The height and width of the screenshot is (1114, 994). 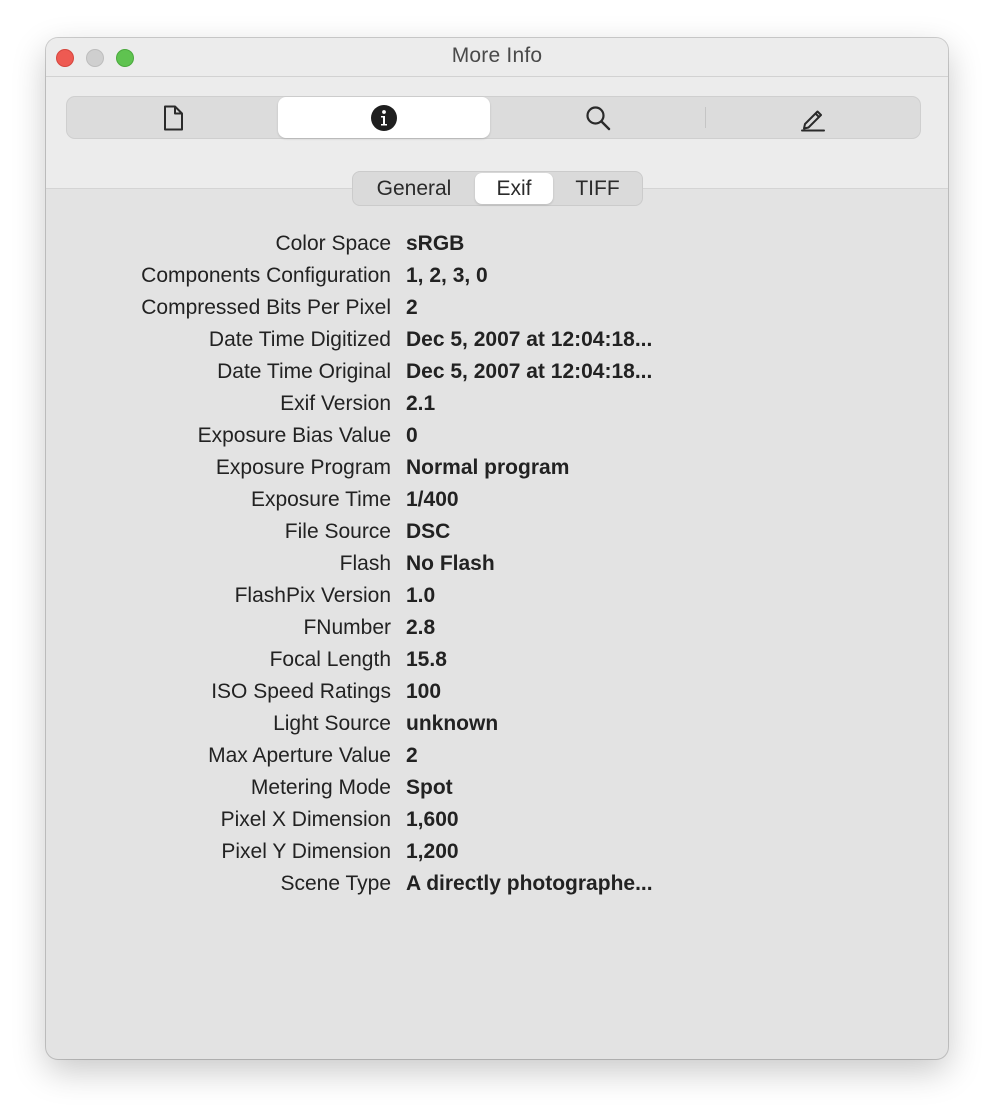 What do you see at coordinates (424, 691) in the screenshot?
I see `info-value: 100` at bounding box center [424, 691].